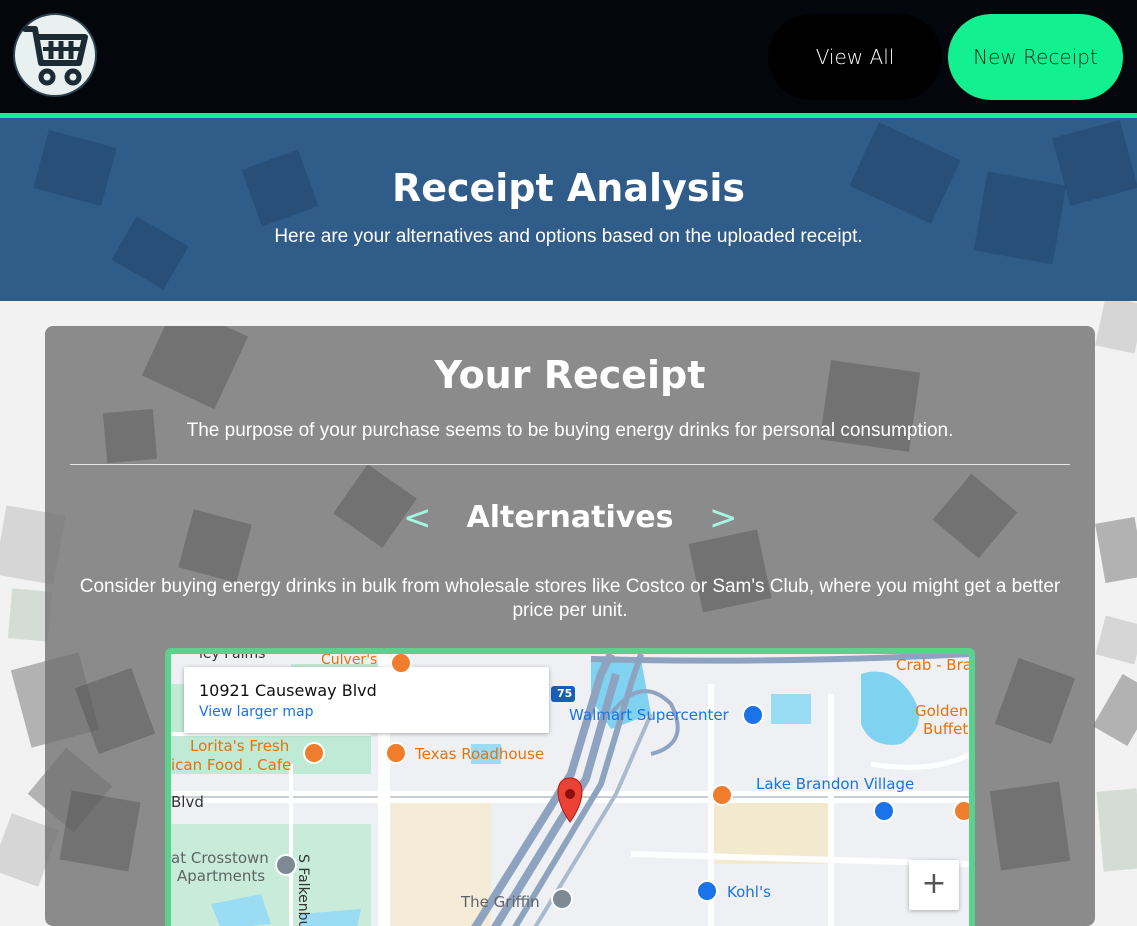 The height and width of the screenshot is (926, 1137). What do you see at coordinates (500, 902) in the screenshot?
I see `map-label-griffin: The Griffin` at bounding box center [500, 902].